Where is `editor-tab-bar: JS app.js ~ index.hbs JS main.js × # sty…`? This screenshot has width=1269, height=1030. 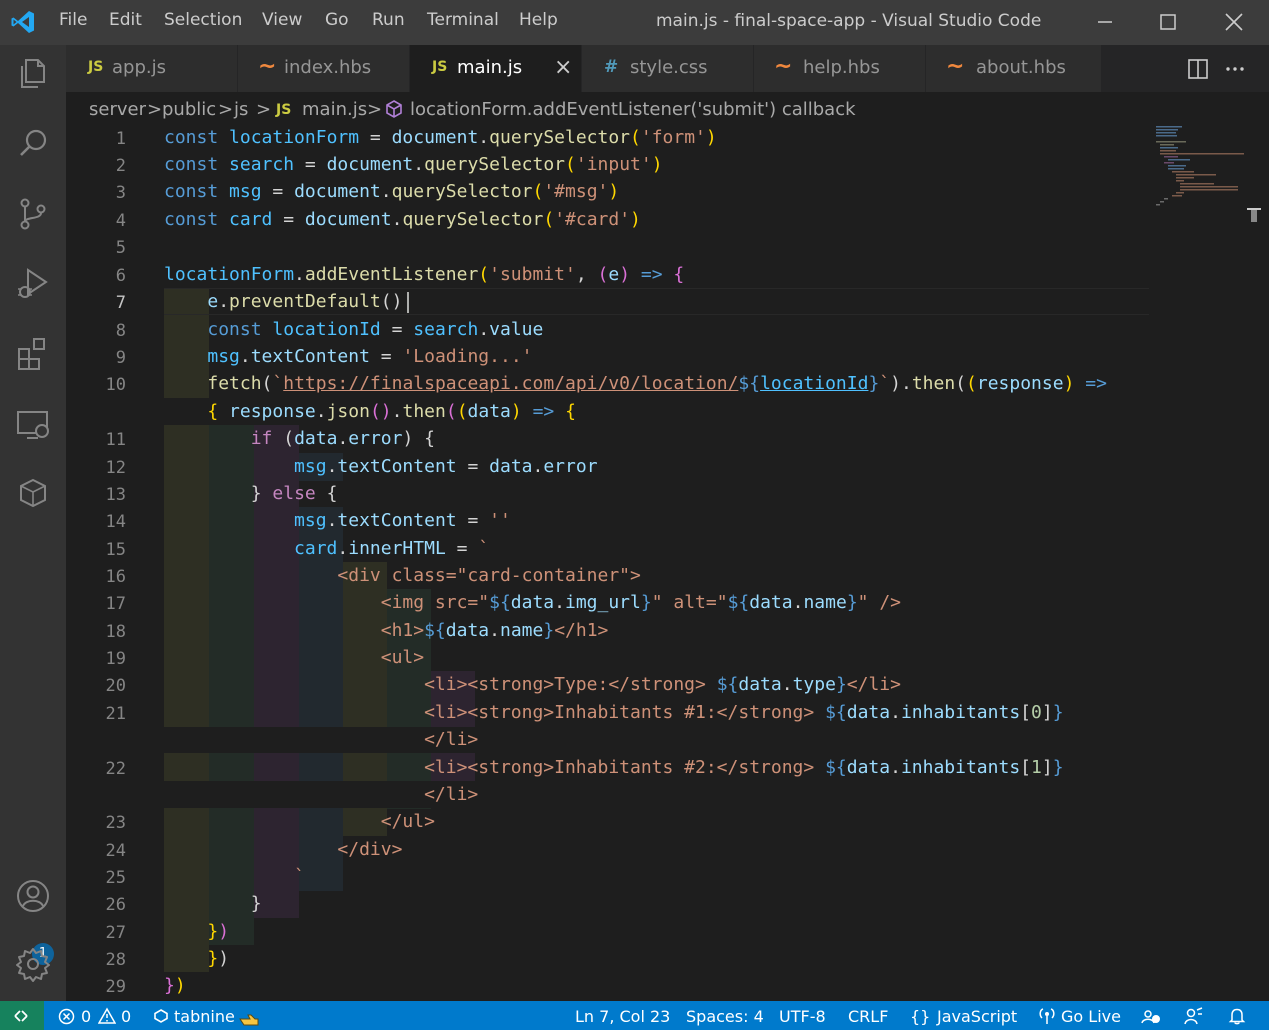
editor-tab-bar: JS app.js ~ index.hbs JS main.js × # sty… is located at coordinates (667, 68).